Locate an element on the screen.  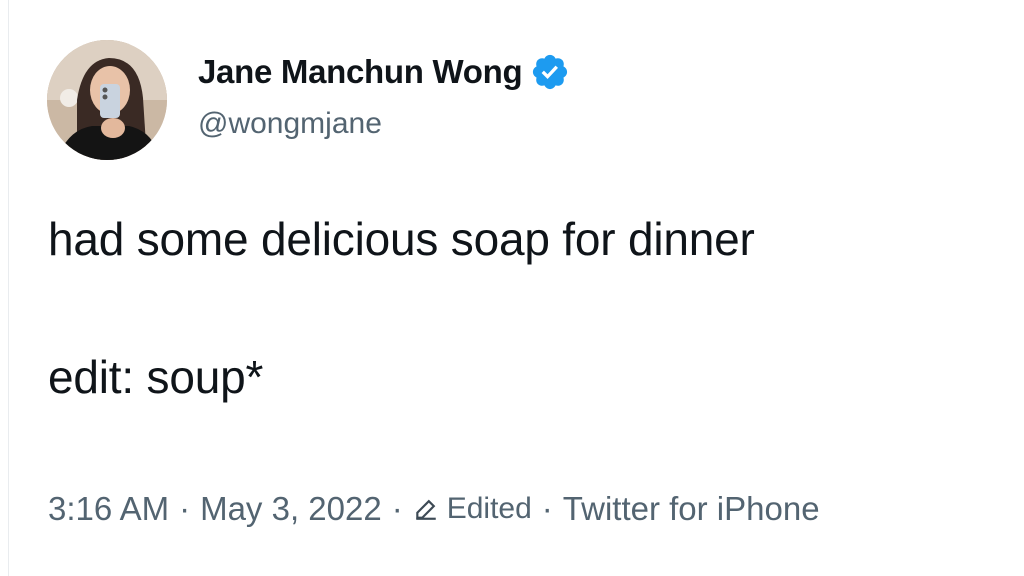
tweet-time: 3:16 AM is located at coordinates (108, 509).